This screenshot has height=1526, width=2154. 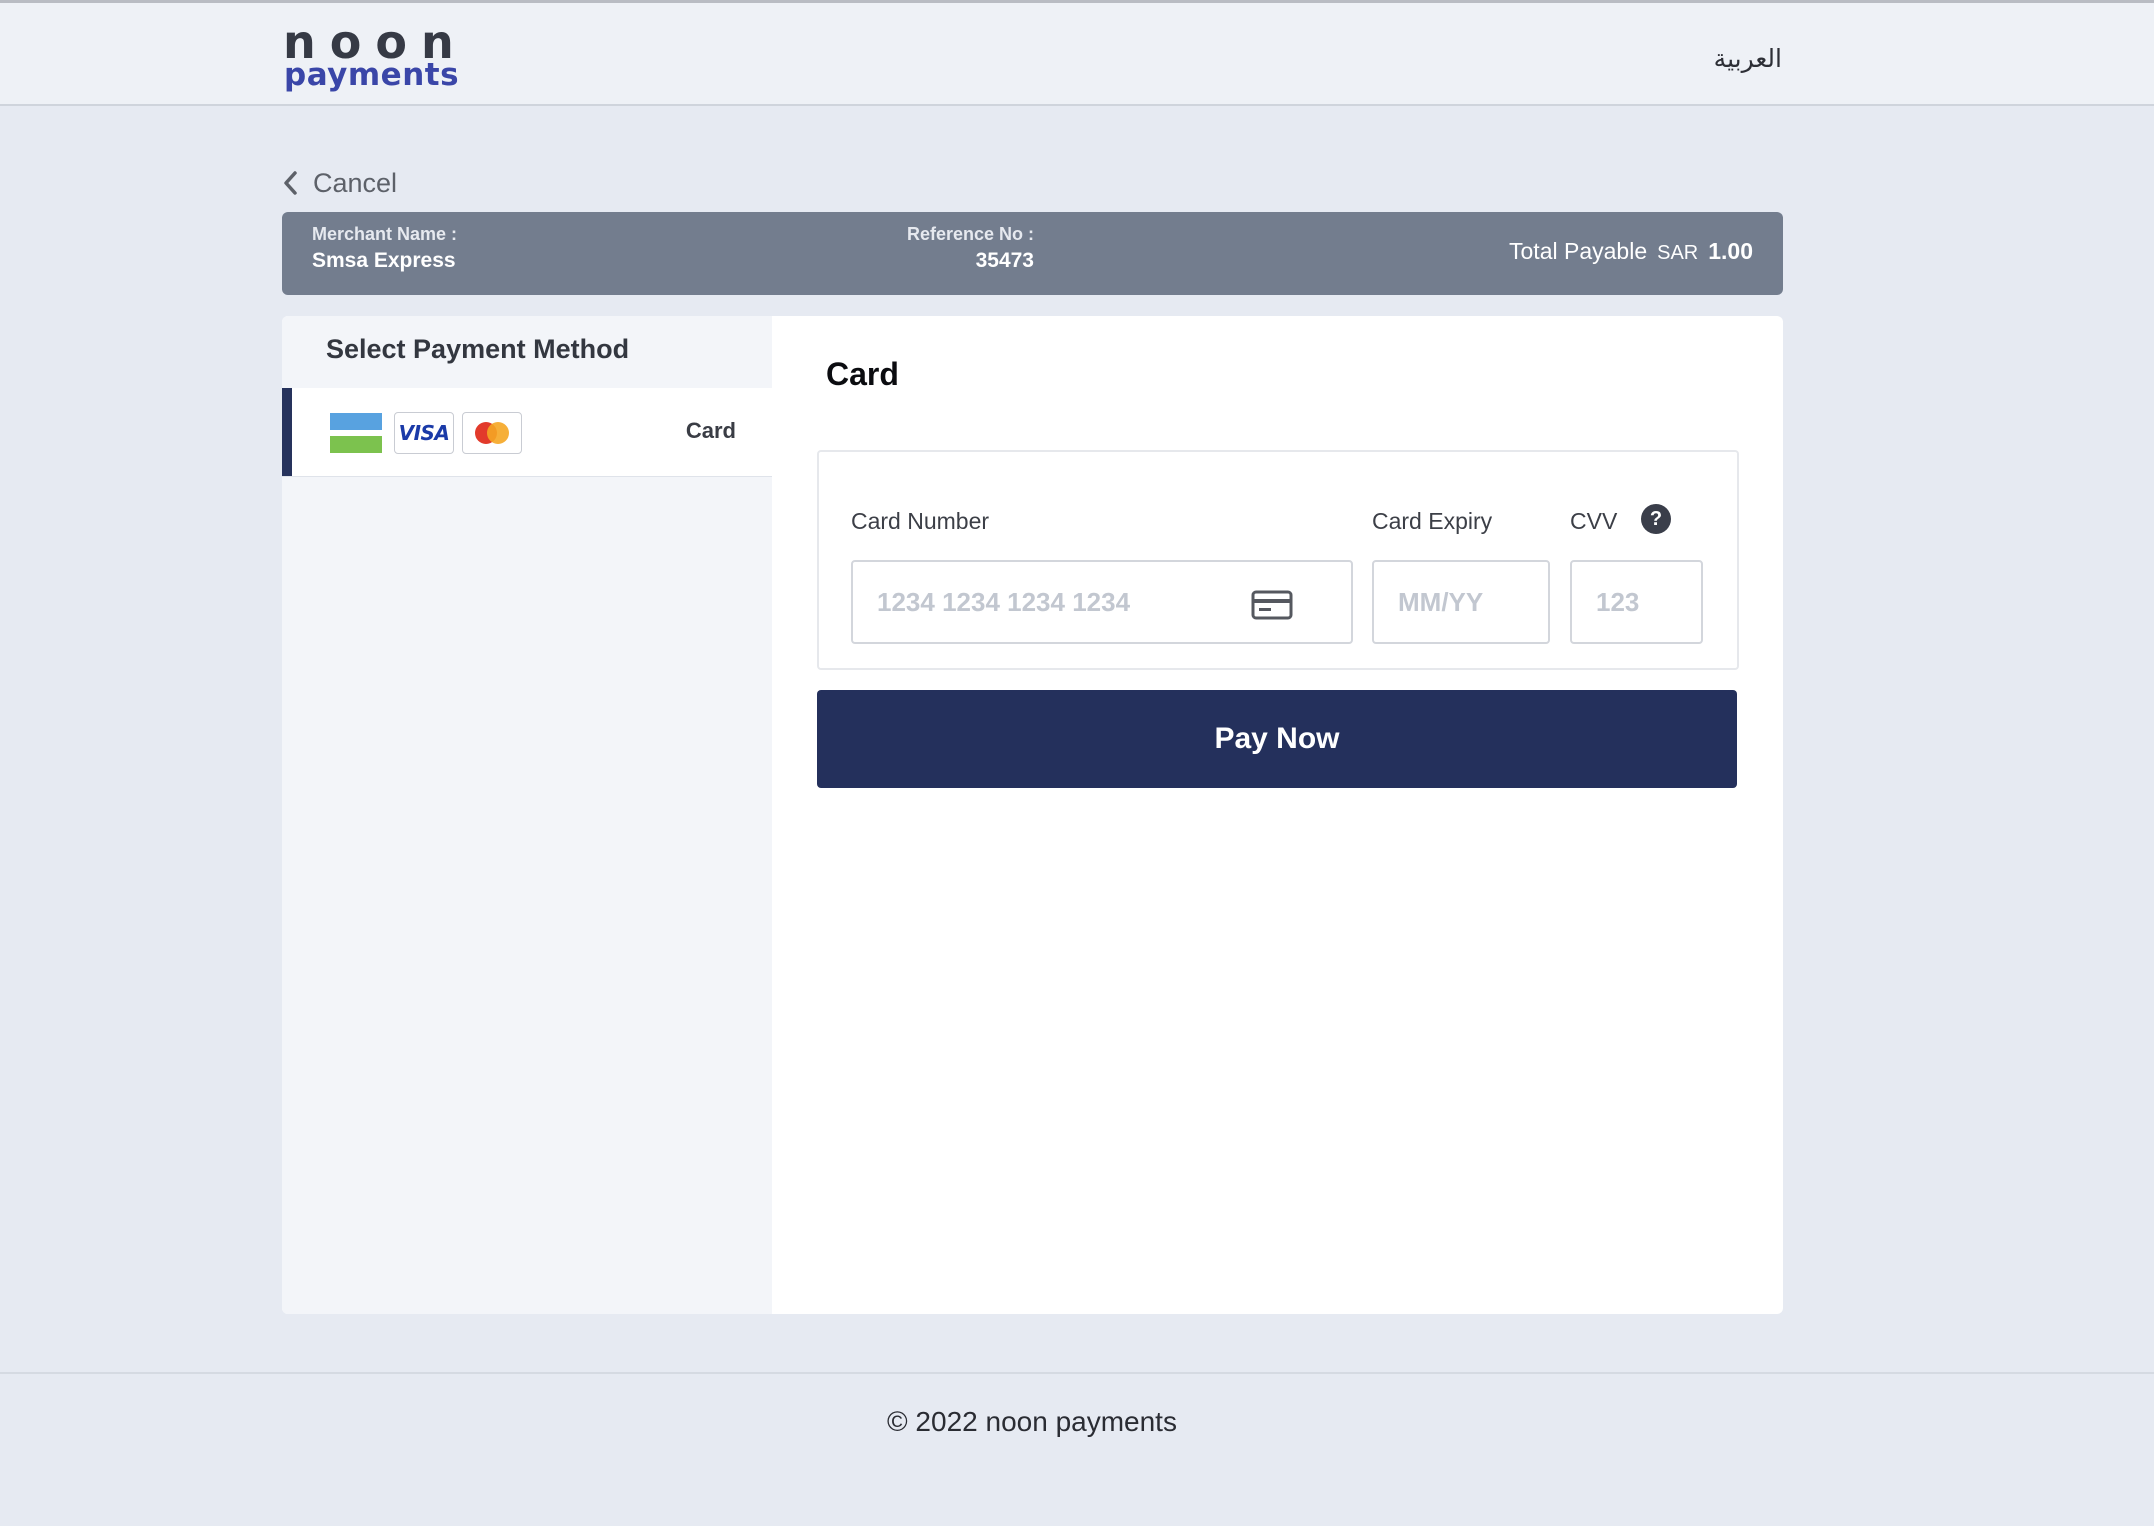 What do you see at coordinates (1004, 601) in the screenshot?
I see `card-number-placeholder: 1234 1234 1234 1234` at bounding box center [1004, 601].